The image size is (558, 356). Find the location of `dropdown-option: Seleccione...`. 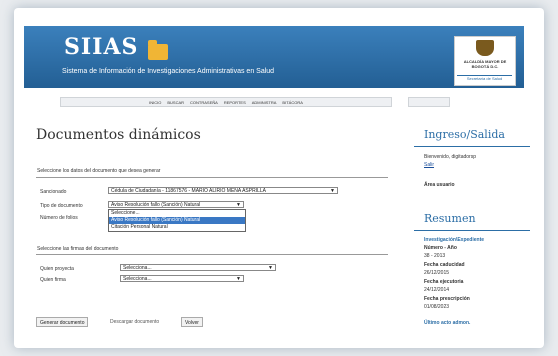

dropdown-option: Seleccione... is located at coordinates (177, 213).